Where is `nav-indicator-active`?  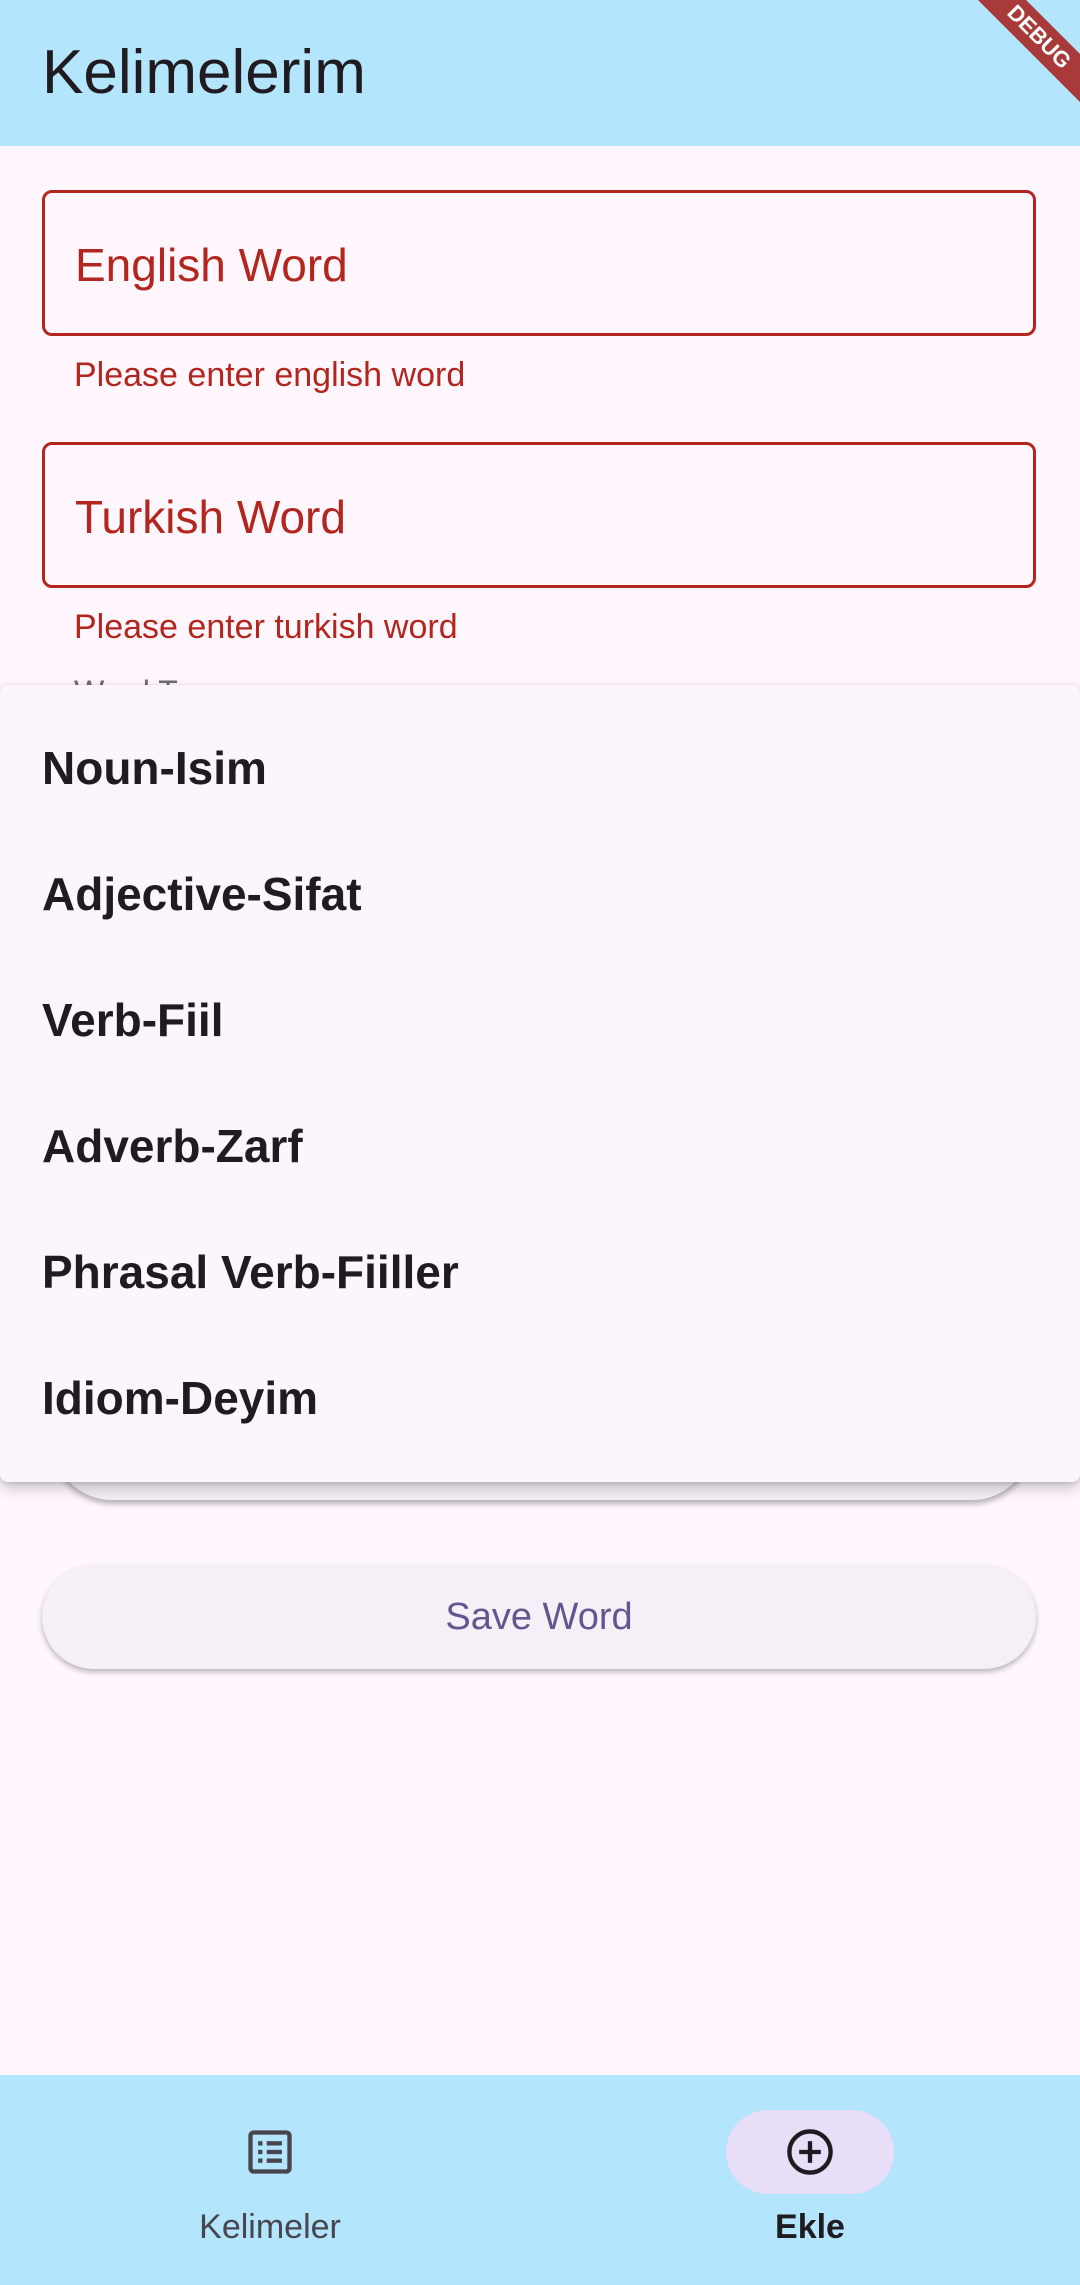 nav-indicator-active is located at coordinates (810, 2152).